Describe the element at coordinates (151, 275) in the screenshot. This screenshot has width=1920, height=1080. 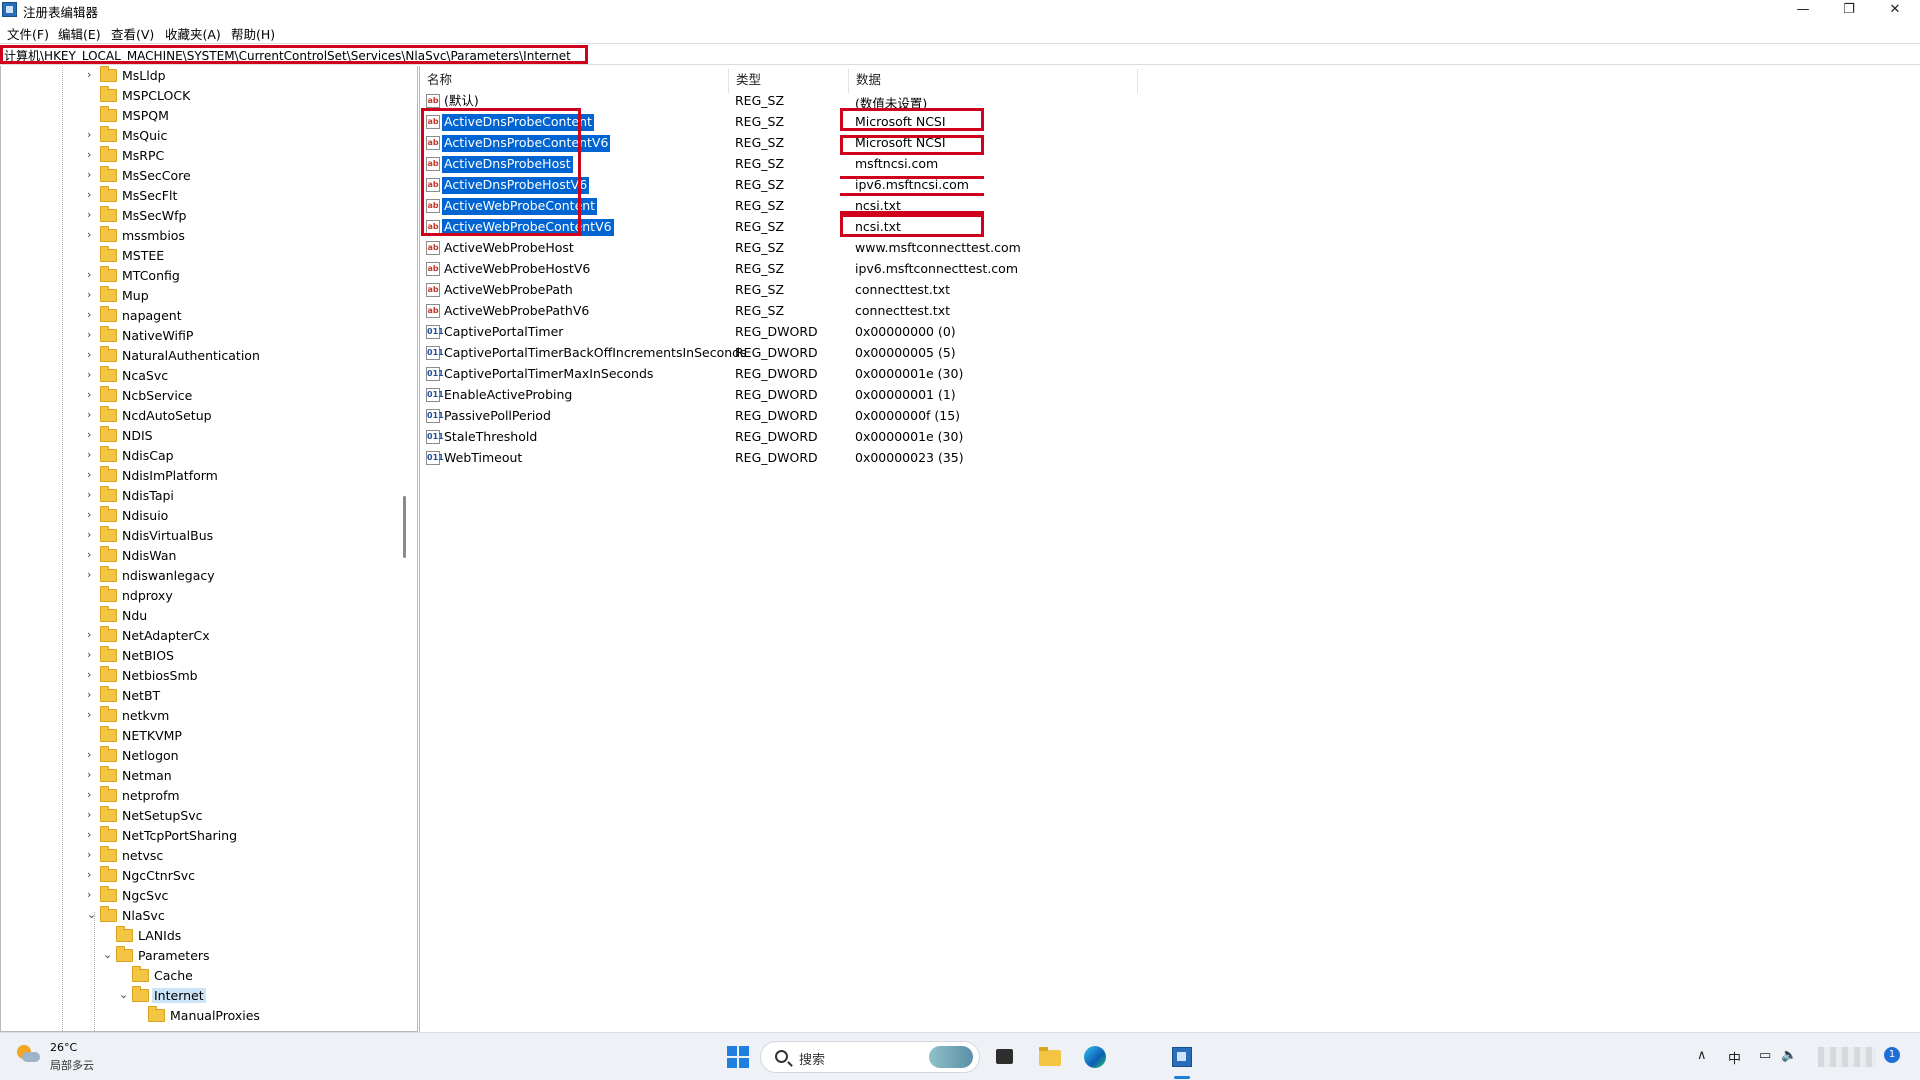
I see `tree-node-label: MTConfig` at that location.